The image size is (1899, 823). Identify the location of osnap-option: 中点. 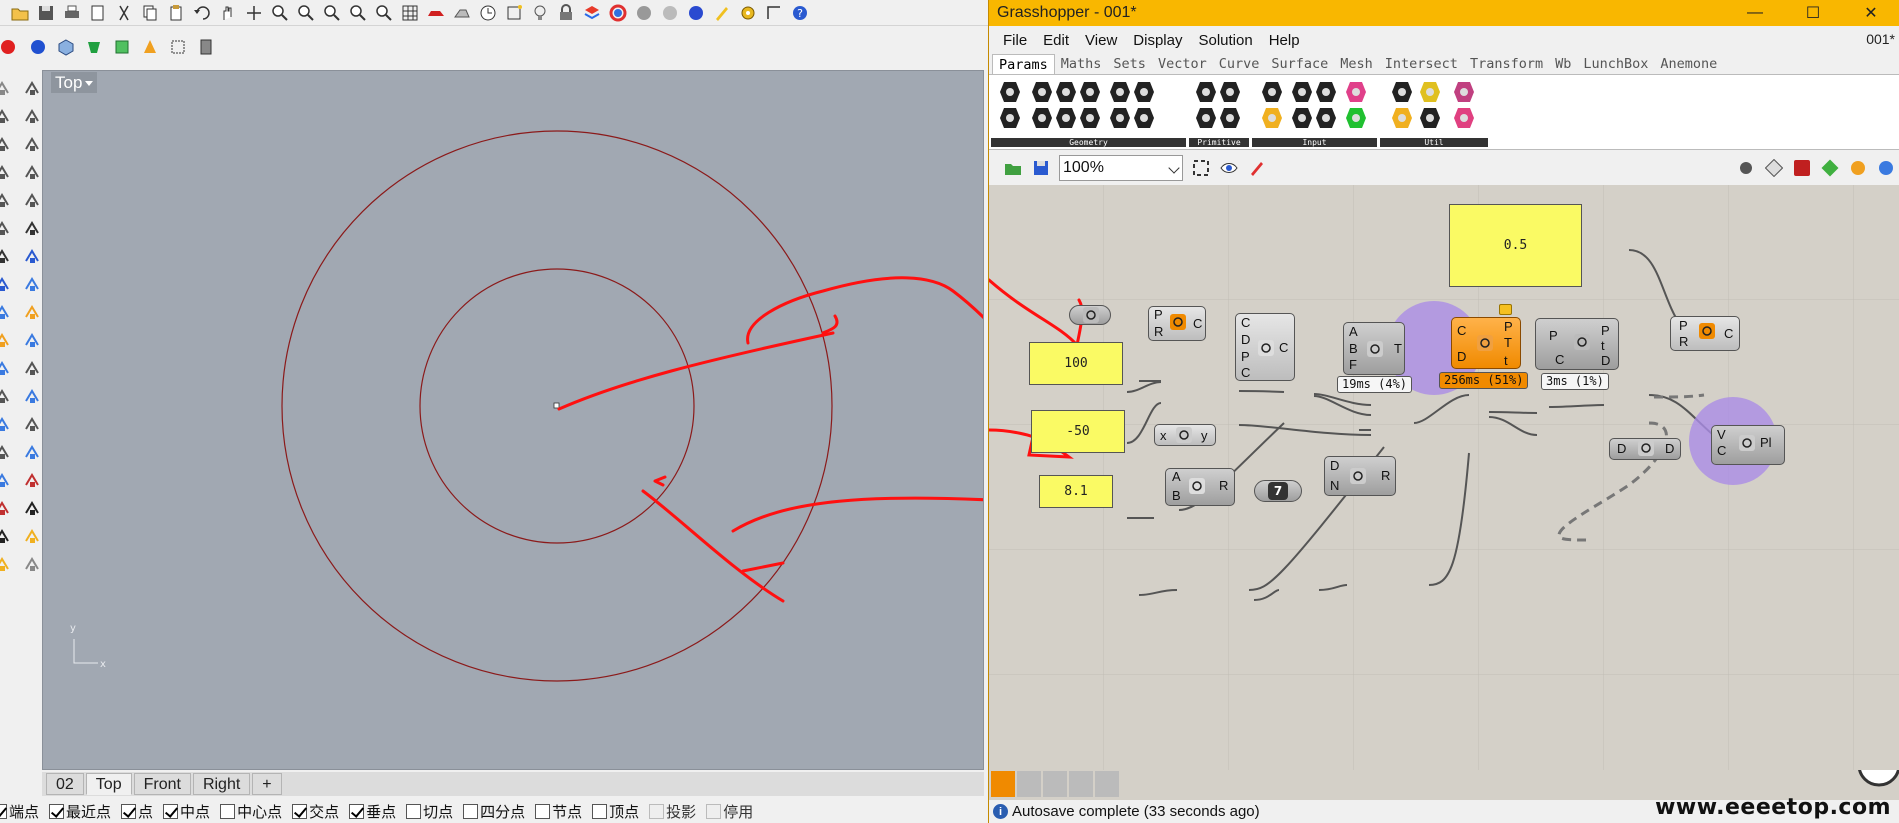
(186, 811).